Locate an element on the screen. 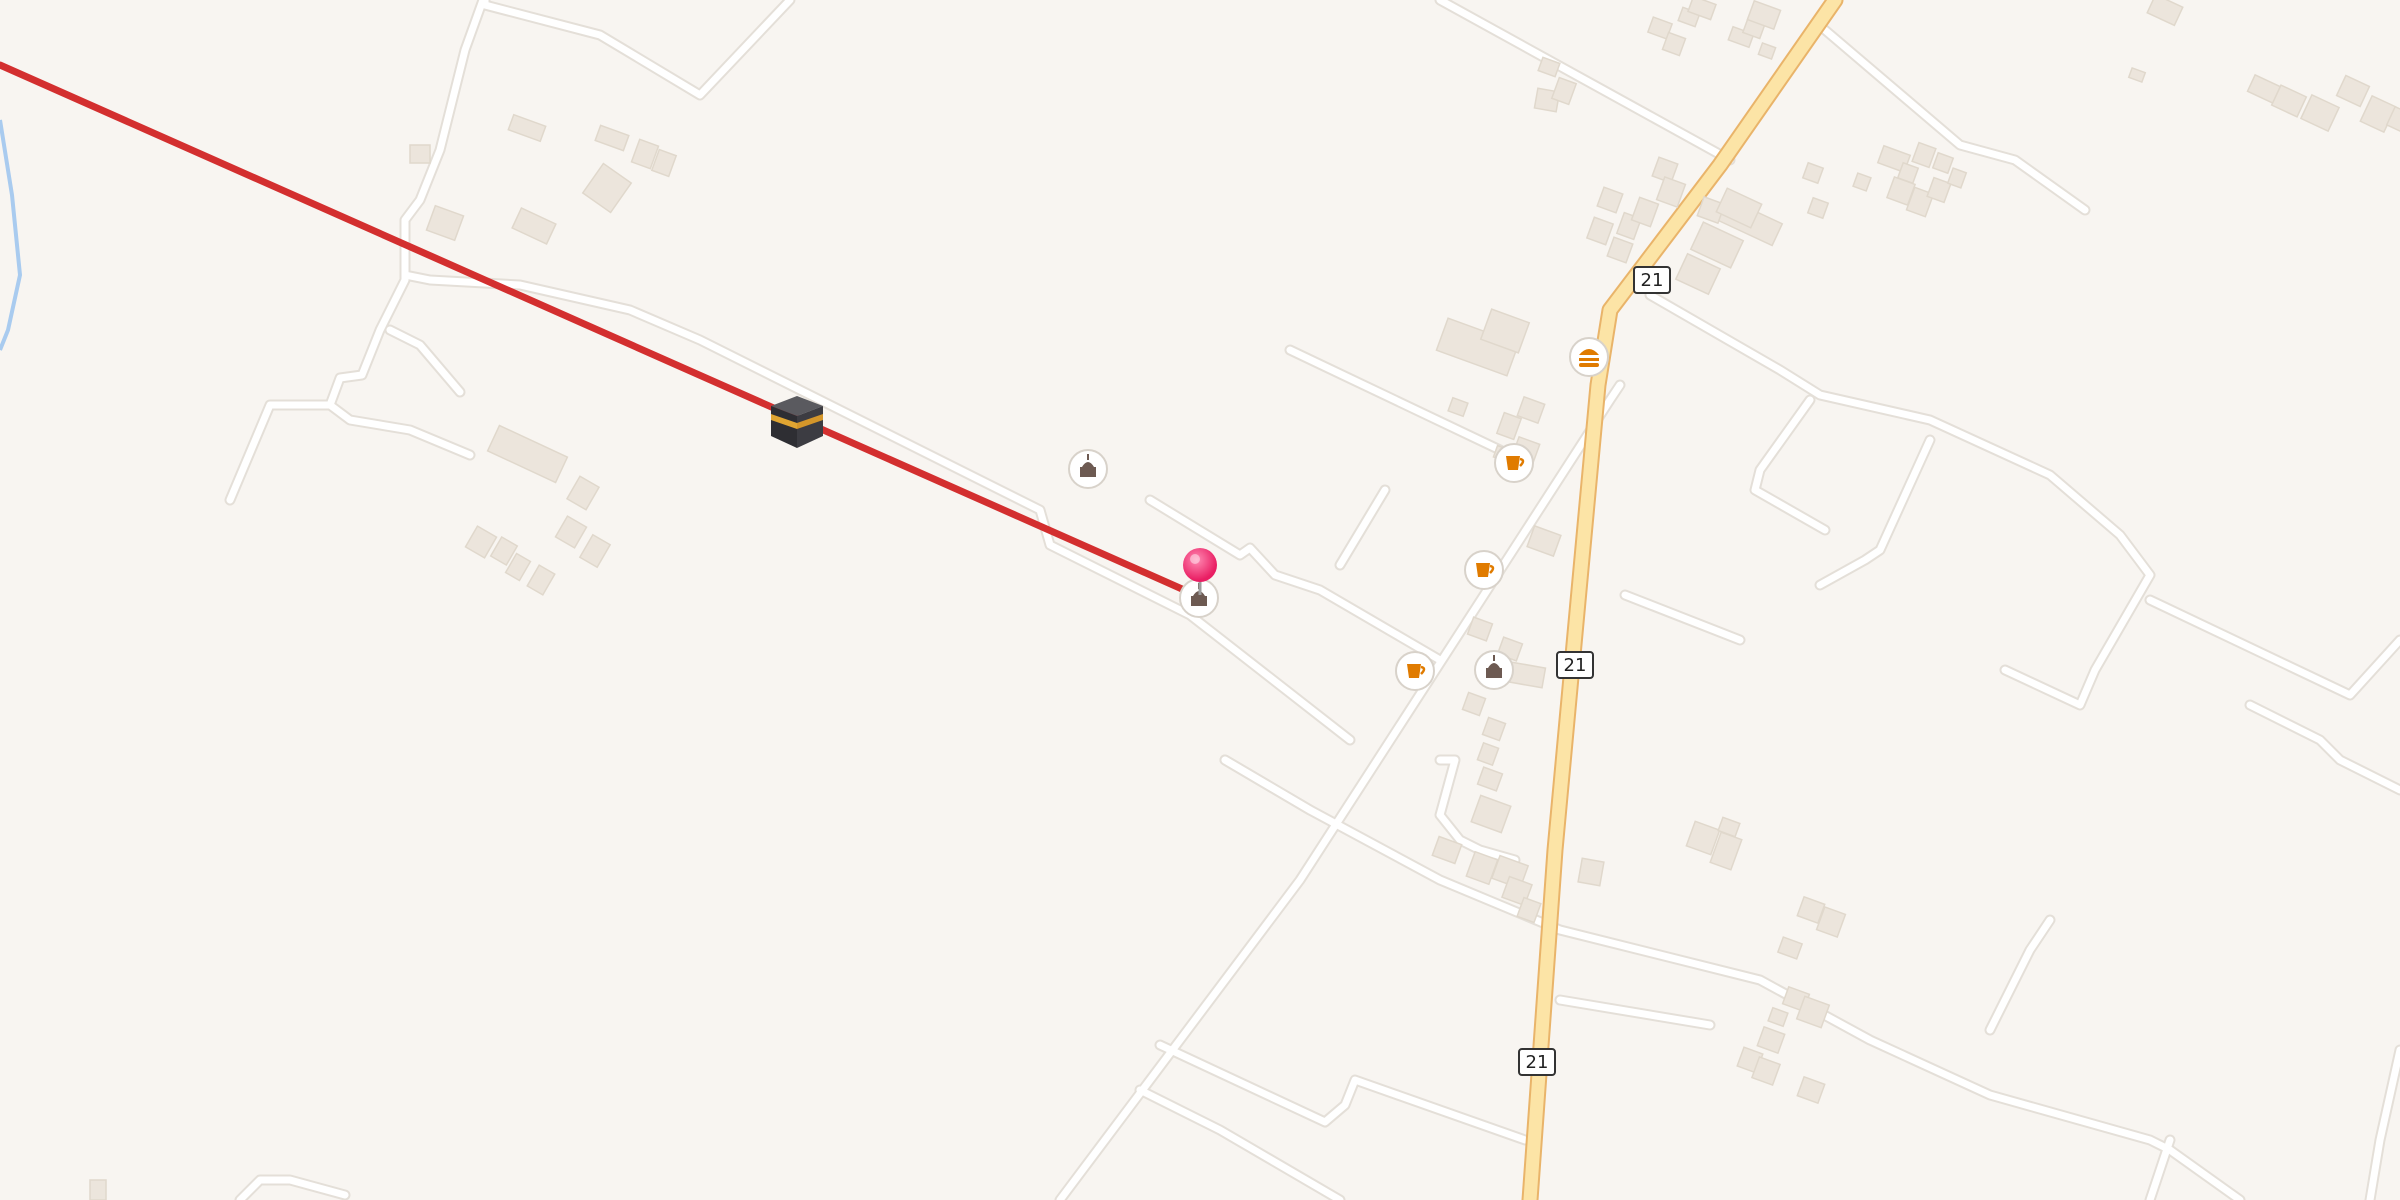  river is located at coordinates (11, 235).